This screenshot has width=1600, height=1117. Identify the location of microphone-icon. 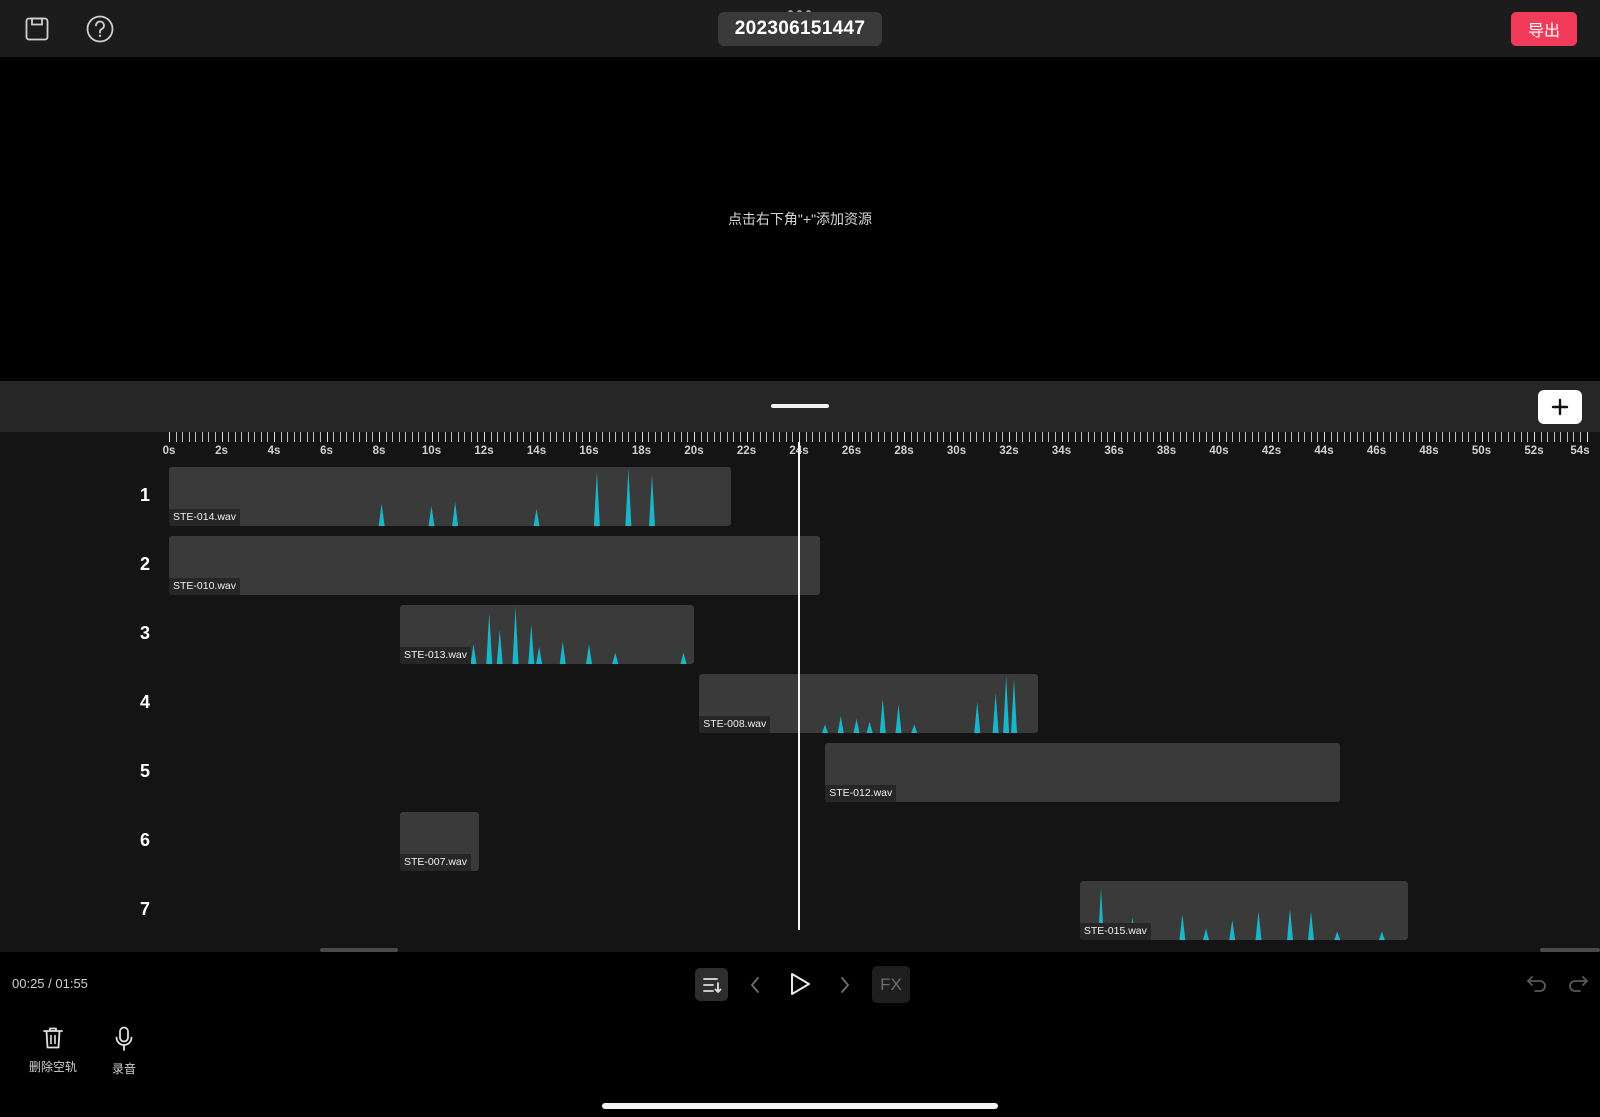
(124, 1038).